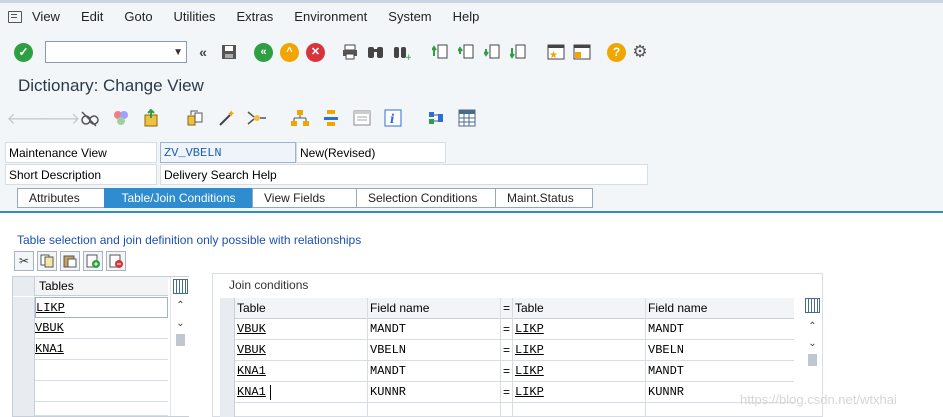 The image size is (943, 417). I want to click on join-row: KNA1 MANDT = LIKP MANDT, so click(507, 371).